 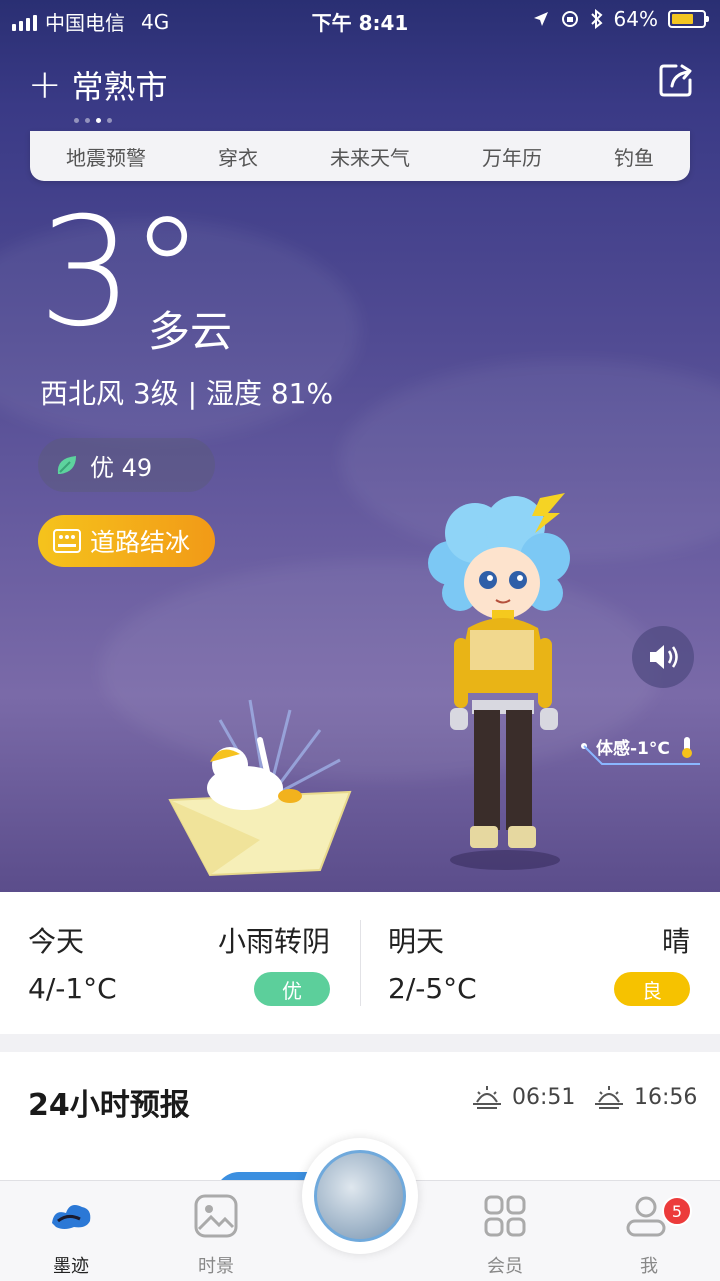 I want to click on wind-humidity: 西北风 3级 | 湿度 81%, so click(x=187, y=393).